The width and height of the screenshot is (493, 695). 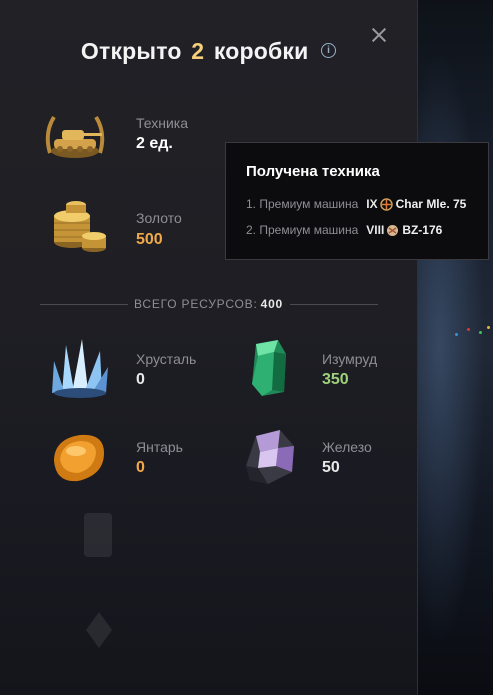 What do you see at coordinates (386, 204) in the screenshot?
I see `france-flag-icon` at bounding box center [386, 204].